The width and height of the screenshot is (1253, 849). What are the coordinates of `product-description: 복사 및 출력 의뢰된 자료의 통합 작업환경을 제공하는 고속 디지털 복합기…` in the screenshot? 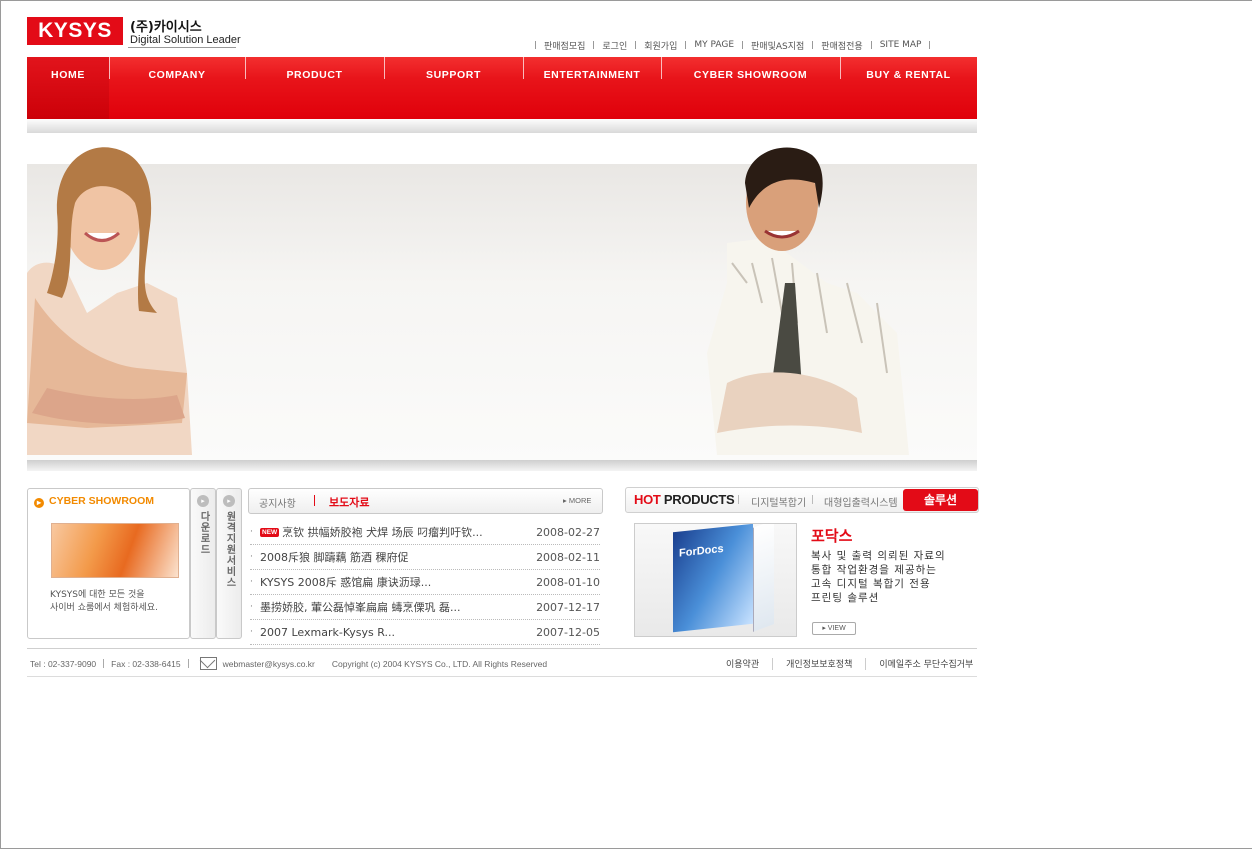 It's located at (878, 577).